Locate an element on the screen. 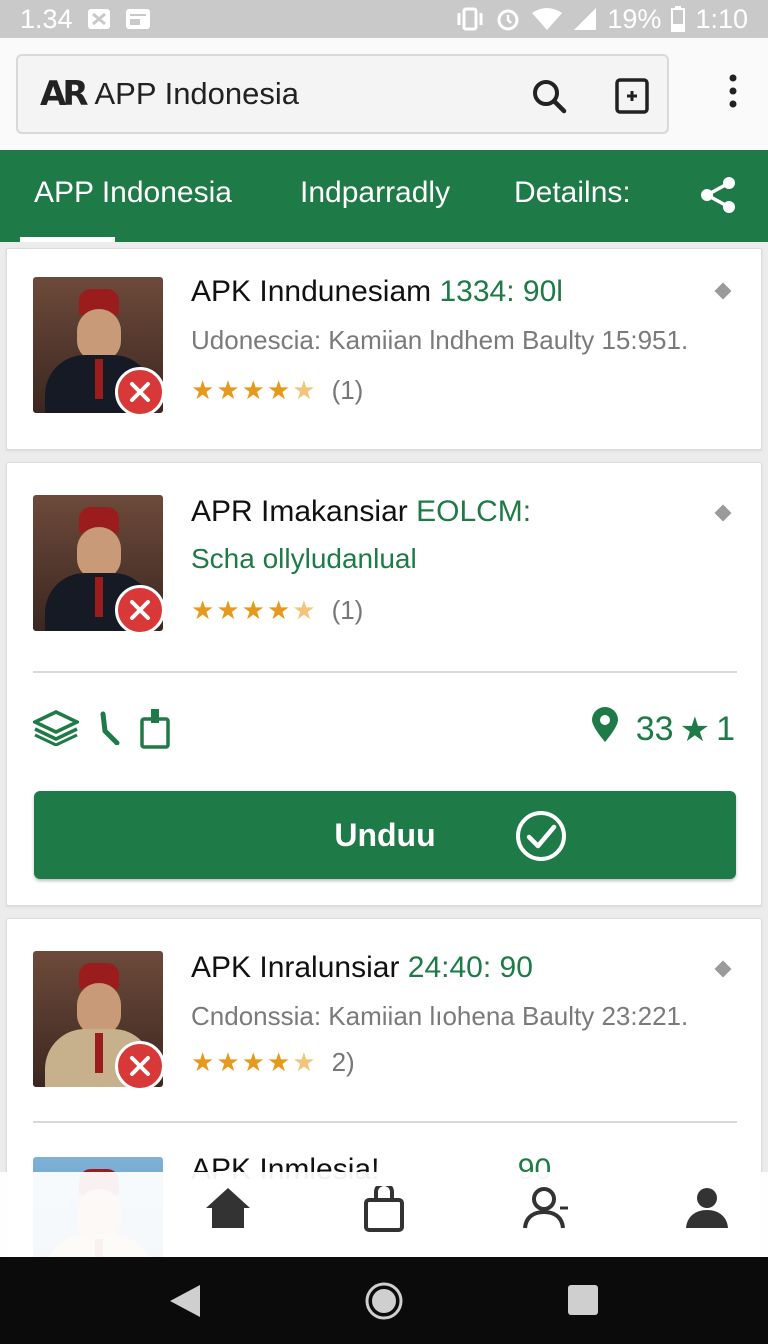 This screenshot has width=768, height=1344. user-switch-icon is located at coordinates (546, 1210).